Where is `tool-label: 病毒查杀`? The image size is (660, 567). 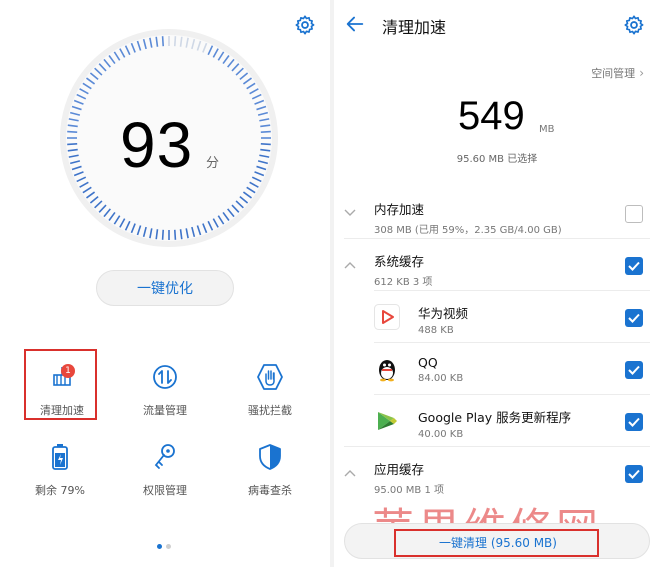
tool-label: 病毒查杀 is located at coordinates (270, 490).